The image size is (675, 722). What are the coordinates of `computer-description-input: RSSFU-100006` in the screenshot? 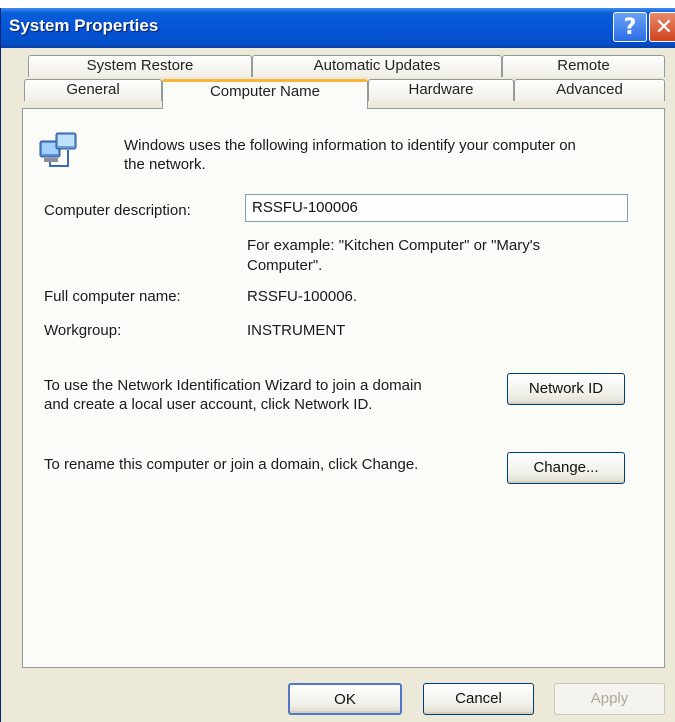 It's located at (436, 208).